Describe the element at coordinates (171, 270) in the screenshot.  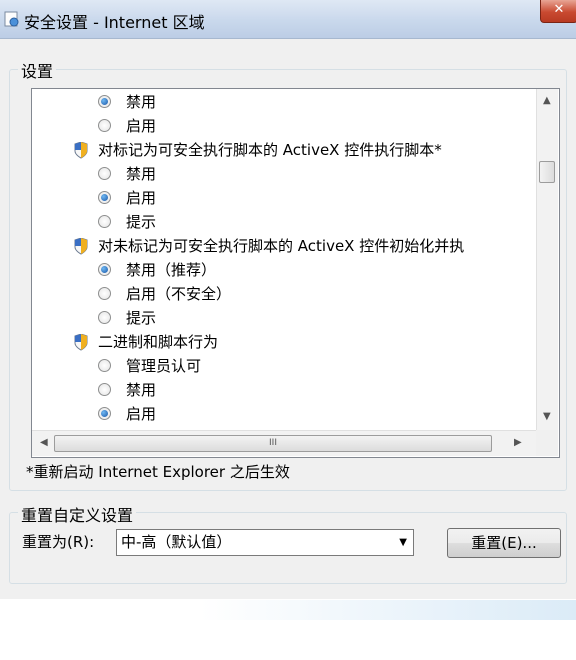
I see `radio-option-label: 禁用（推荐）` at that location.